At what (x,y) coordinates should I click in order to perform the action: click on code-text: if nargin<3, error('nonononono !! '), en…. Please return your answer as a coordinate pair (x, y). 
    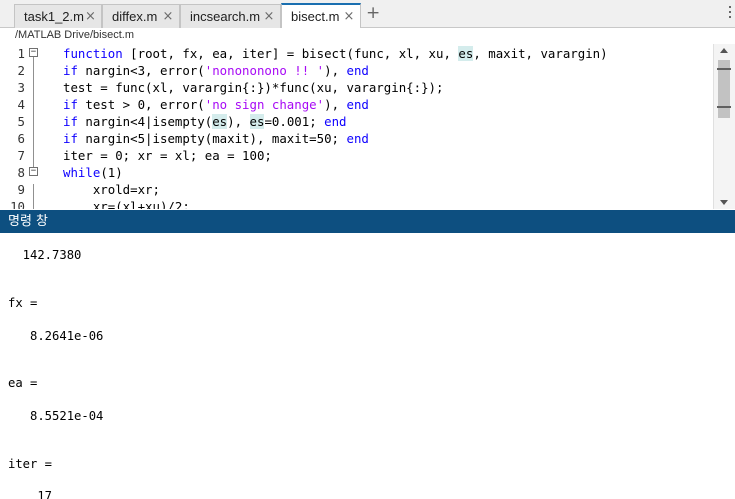
    Looking at the image, I should click on (216, 70).